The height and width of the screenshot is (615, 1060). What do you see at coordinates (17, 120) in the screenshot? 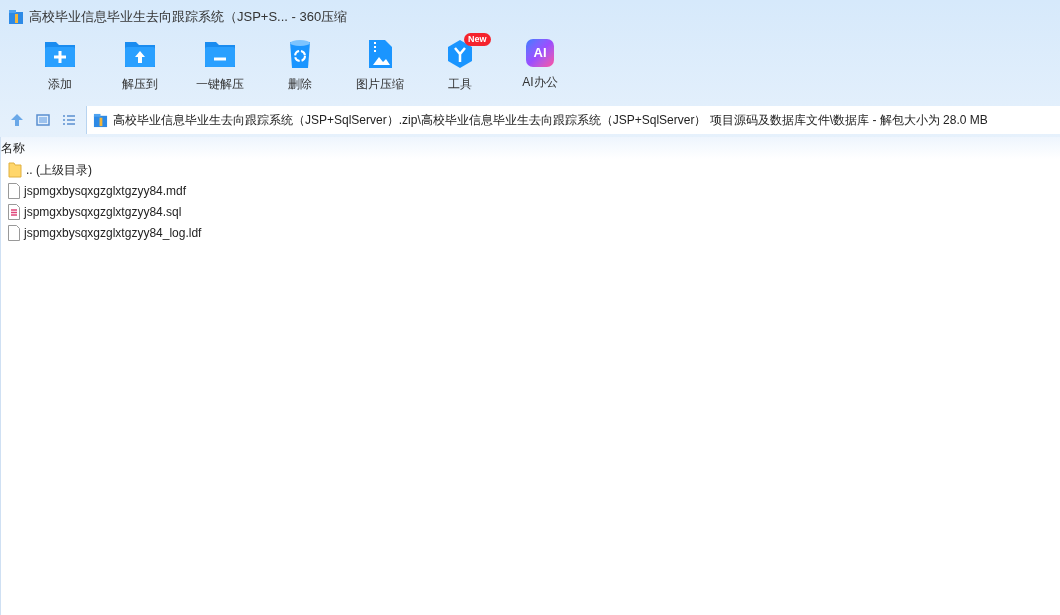
I see `up-arrow-icon` at bounding box center [17, 120].